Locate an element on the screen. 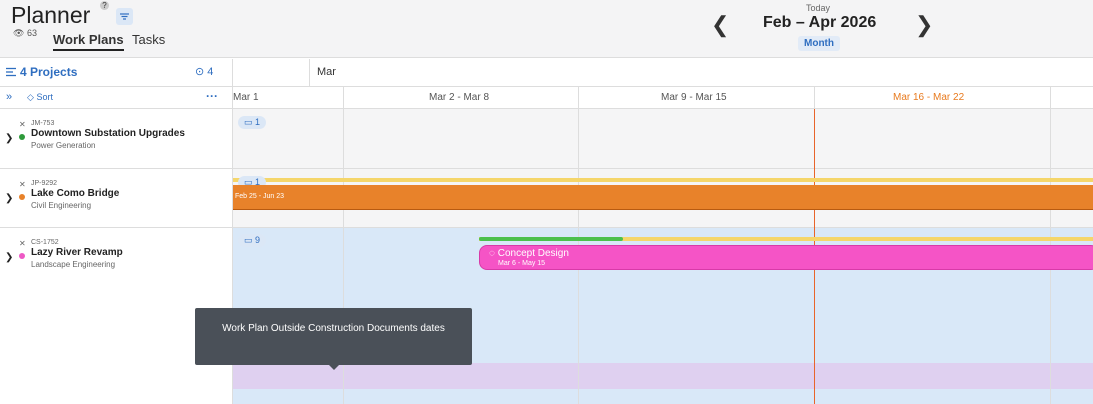 This screenshot has width=1093, height=404. next-period-button: ❯ is located at coordinates (924, 25).